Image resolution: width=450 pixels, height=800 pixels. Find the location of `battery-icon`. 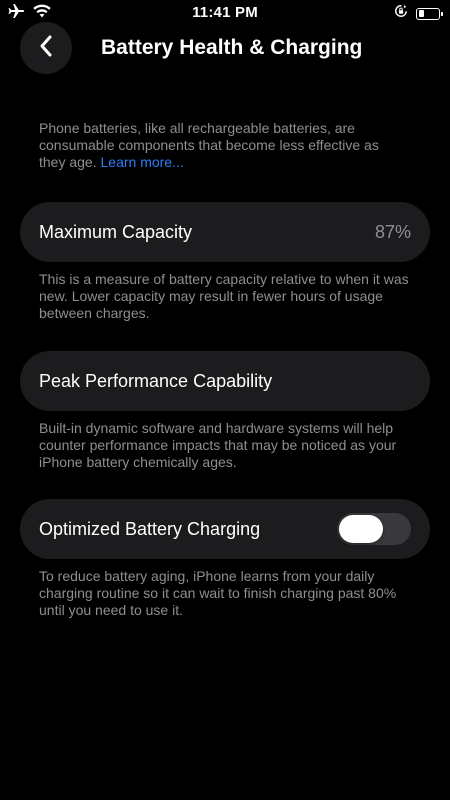

battery-icon is located at coordinates (429, 13).